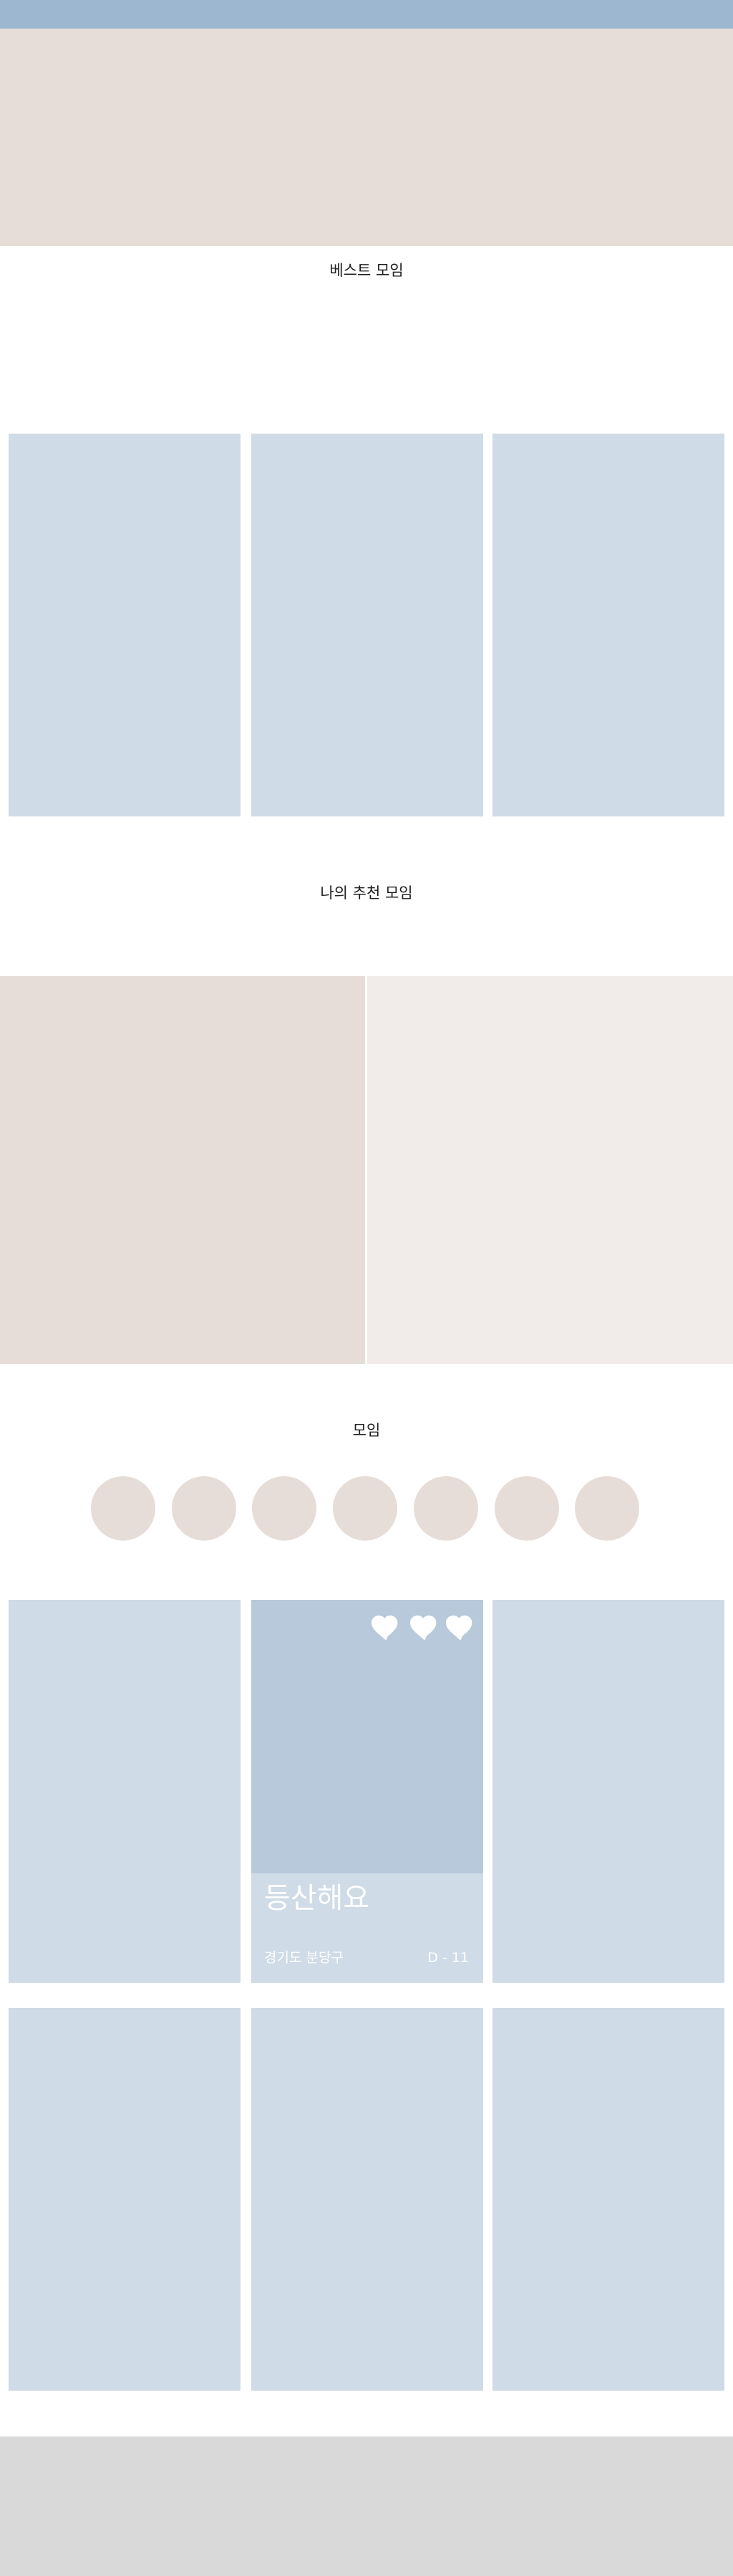 The width and height of the screenshot is (733, 2576). I want to click on meetings-title: 모임, so click(366, 1430).